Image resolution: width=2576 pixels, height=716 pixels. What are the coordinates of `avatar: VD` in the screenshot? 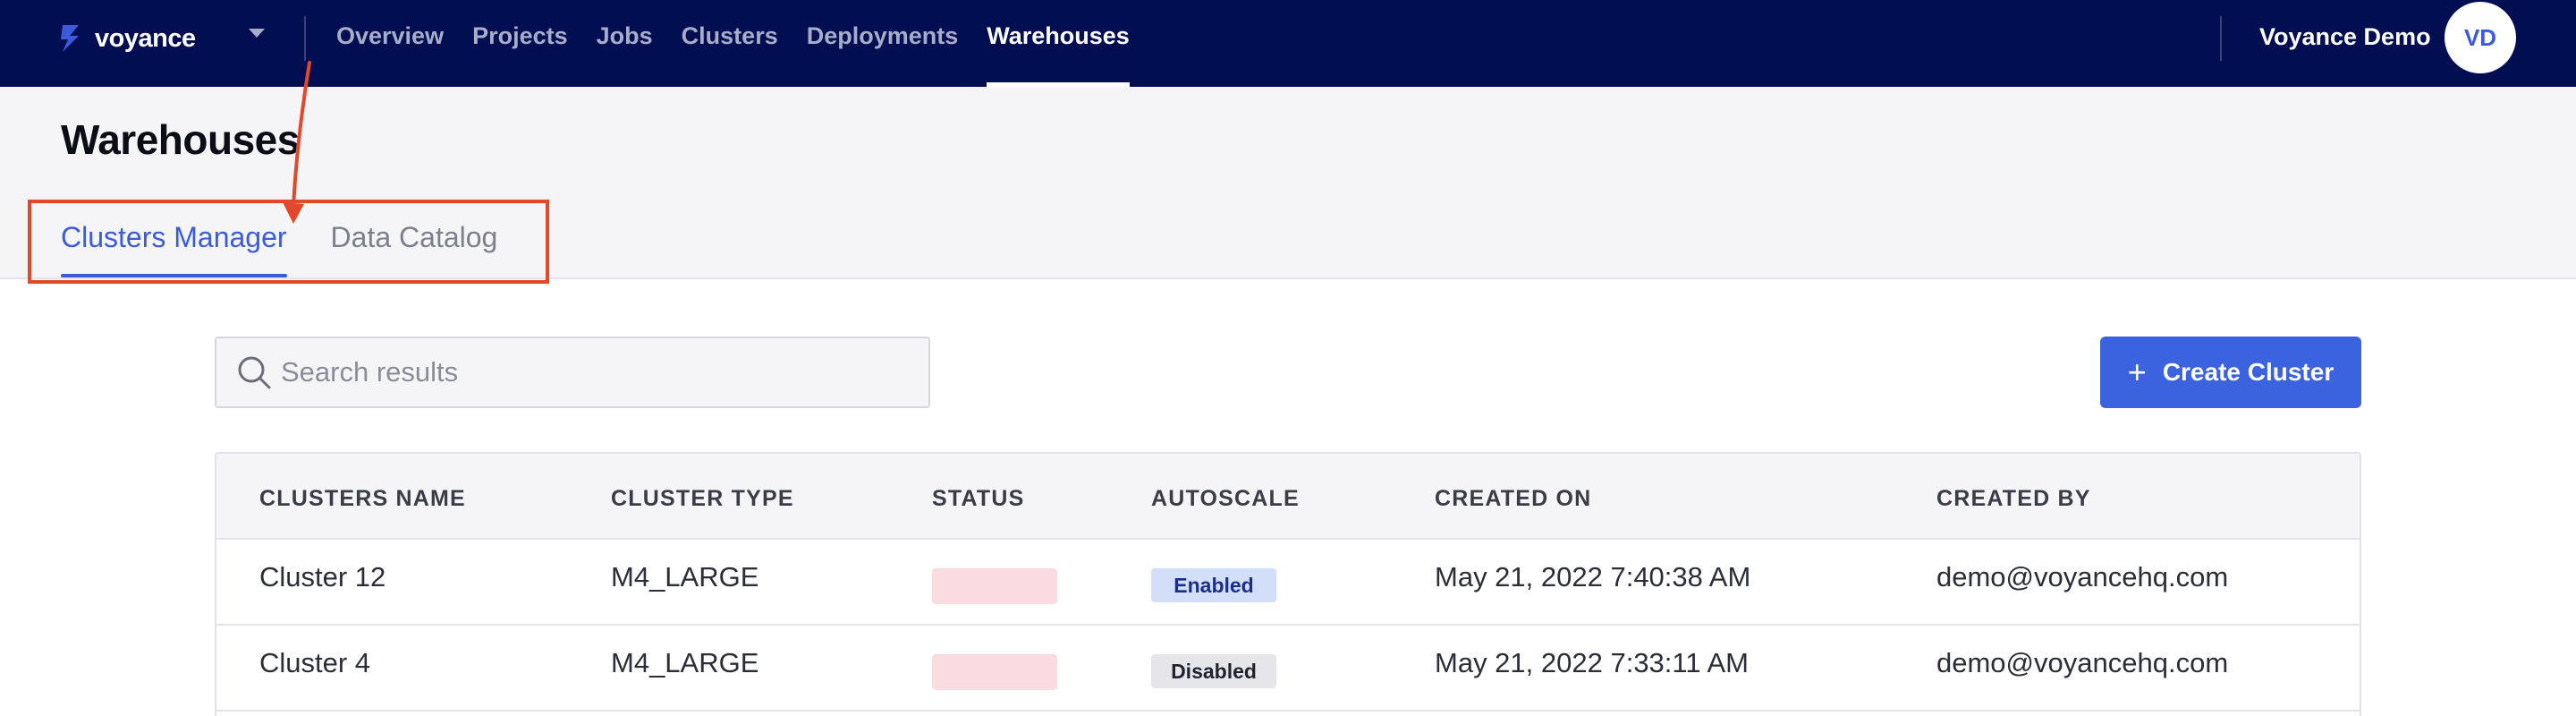 It's located at (2480, 37).